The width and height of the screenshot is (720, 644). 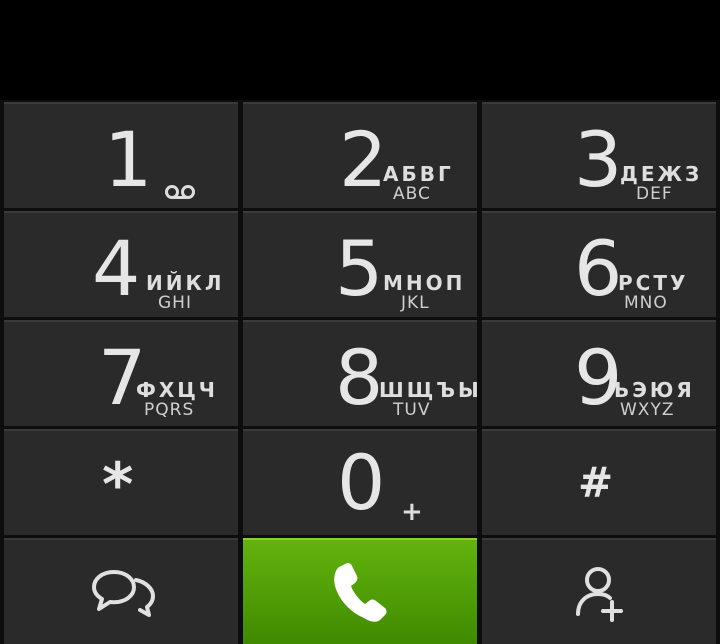 What do you see at coordinates (424, 283) in the screenshot?
I see `key-5-cyrillic: МНОП` at bounding box center [424, 283].